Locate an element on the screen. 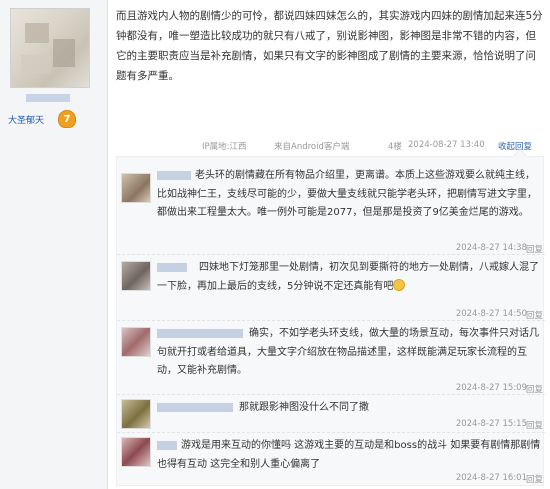  grin-emoji-icon is located at coordinates (399, 284).